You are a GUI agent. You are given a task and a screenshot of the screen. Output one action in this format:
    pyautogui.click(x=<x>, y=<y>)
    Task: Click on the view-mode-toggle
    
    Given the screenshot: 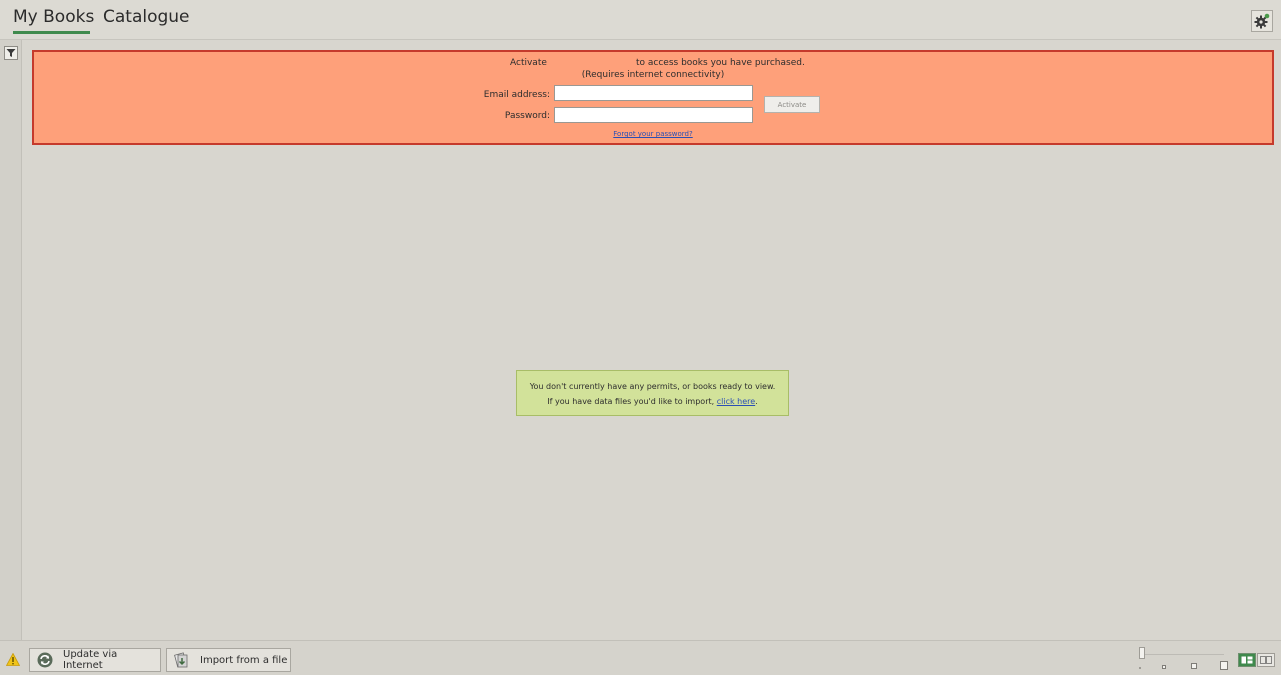 What is the action you would take?
    pyautogui.click(x=1256, y=660)
    